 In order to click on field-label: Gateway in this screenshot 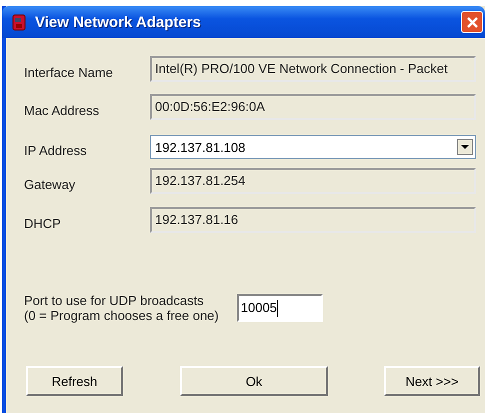, I will do `click(50, 184)`.